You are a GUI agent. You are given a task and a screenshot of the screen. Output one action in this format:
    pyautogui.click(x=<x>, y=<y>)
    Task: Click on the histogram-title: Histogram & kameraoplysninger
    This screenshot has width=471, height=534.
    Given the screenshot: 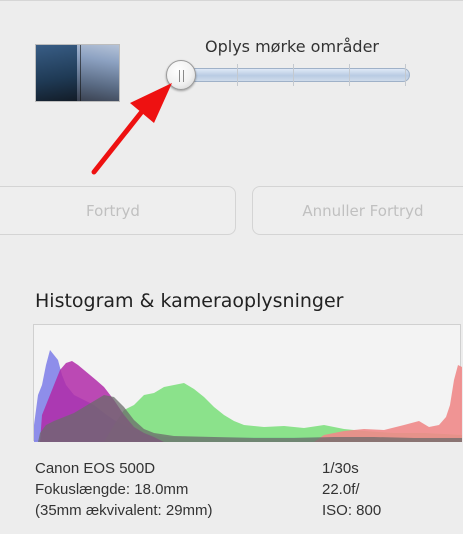 What is the action you would take?
    pyautogui.click(x=189, y=301)
    